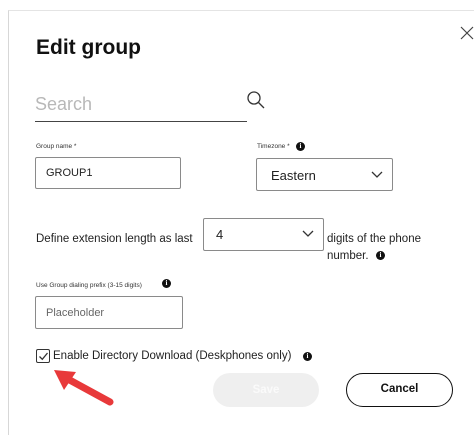  I want to click on timezone-label: Timezone *, so click(273, 146).